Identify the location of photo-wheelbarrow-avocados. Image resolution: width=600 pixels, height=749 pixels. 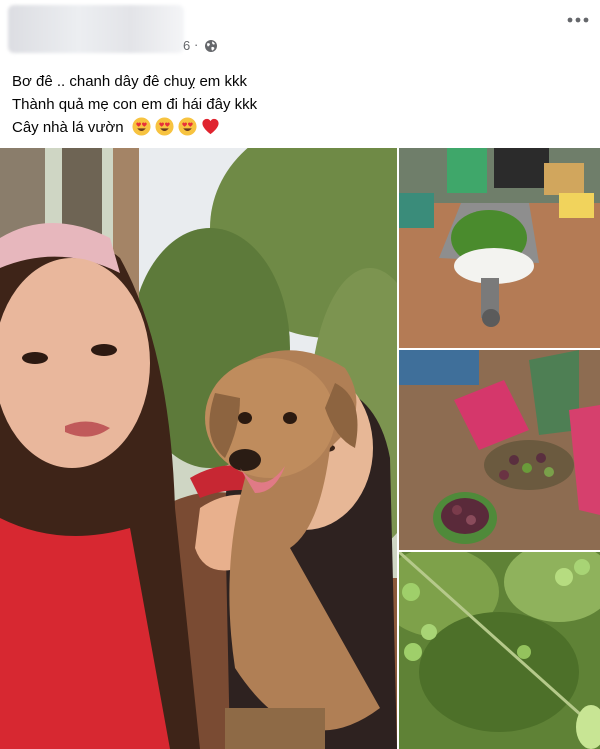
(499, 248).